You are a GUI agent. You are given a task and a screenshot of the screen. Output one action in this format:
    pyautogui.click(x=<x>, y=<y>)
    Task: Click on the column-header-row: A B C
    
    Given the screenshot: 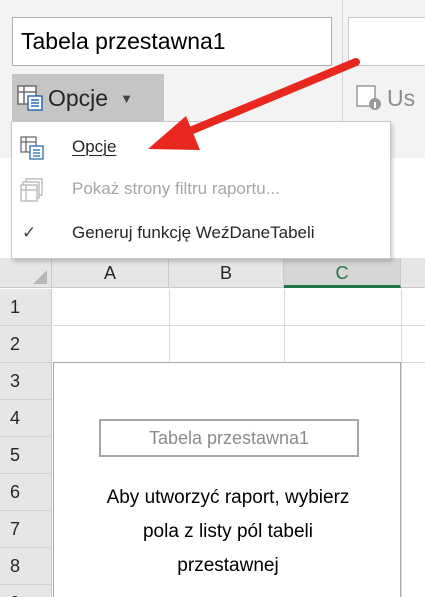 What is the action you would take?
    pyautogui.click(x=212, y=273)
    